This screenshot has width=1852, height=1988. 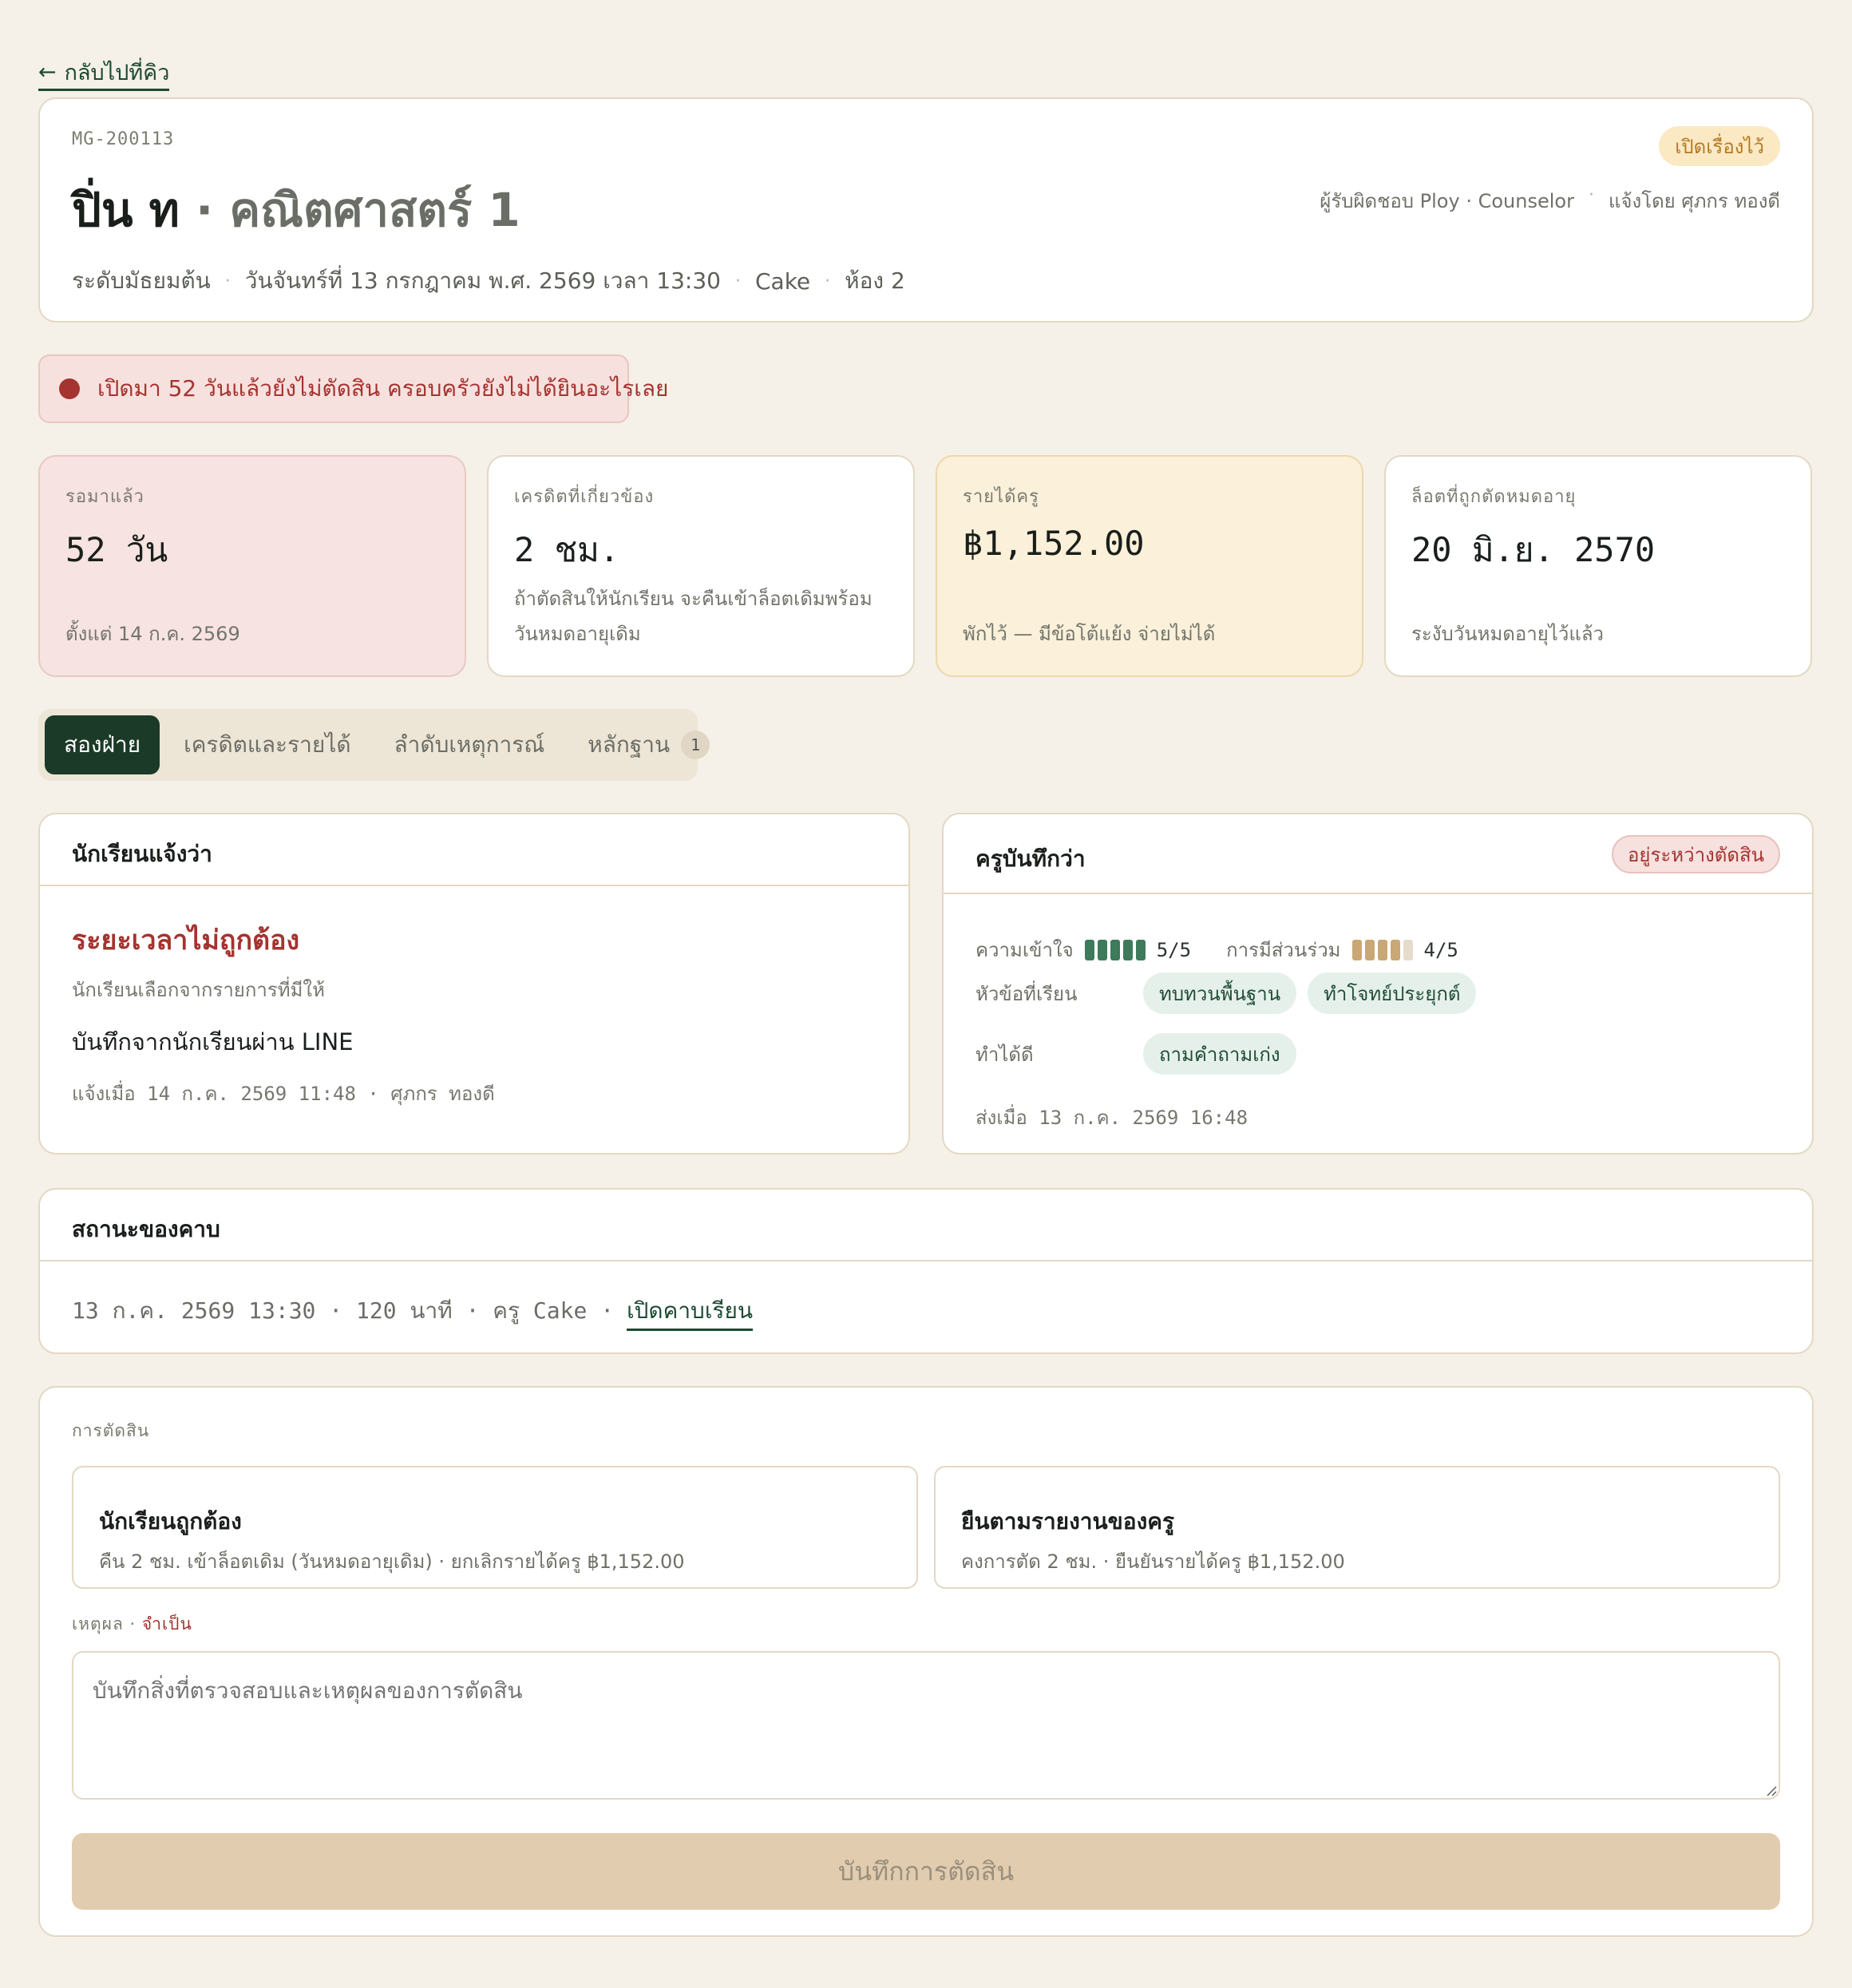 What do you see at coordinates (374, 210) in the screenshot?
I see `subject-name: คณิตศาสตร์ 1` at bounding box center [374, 210].